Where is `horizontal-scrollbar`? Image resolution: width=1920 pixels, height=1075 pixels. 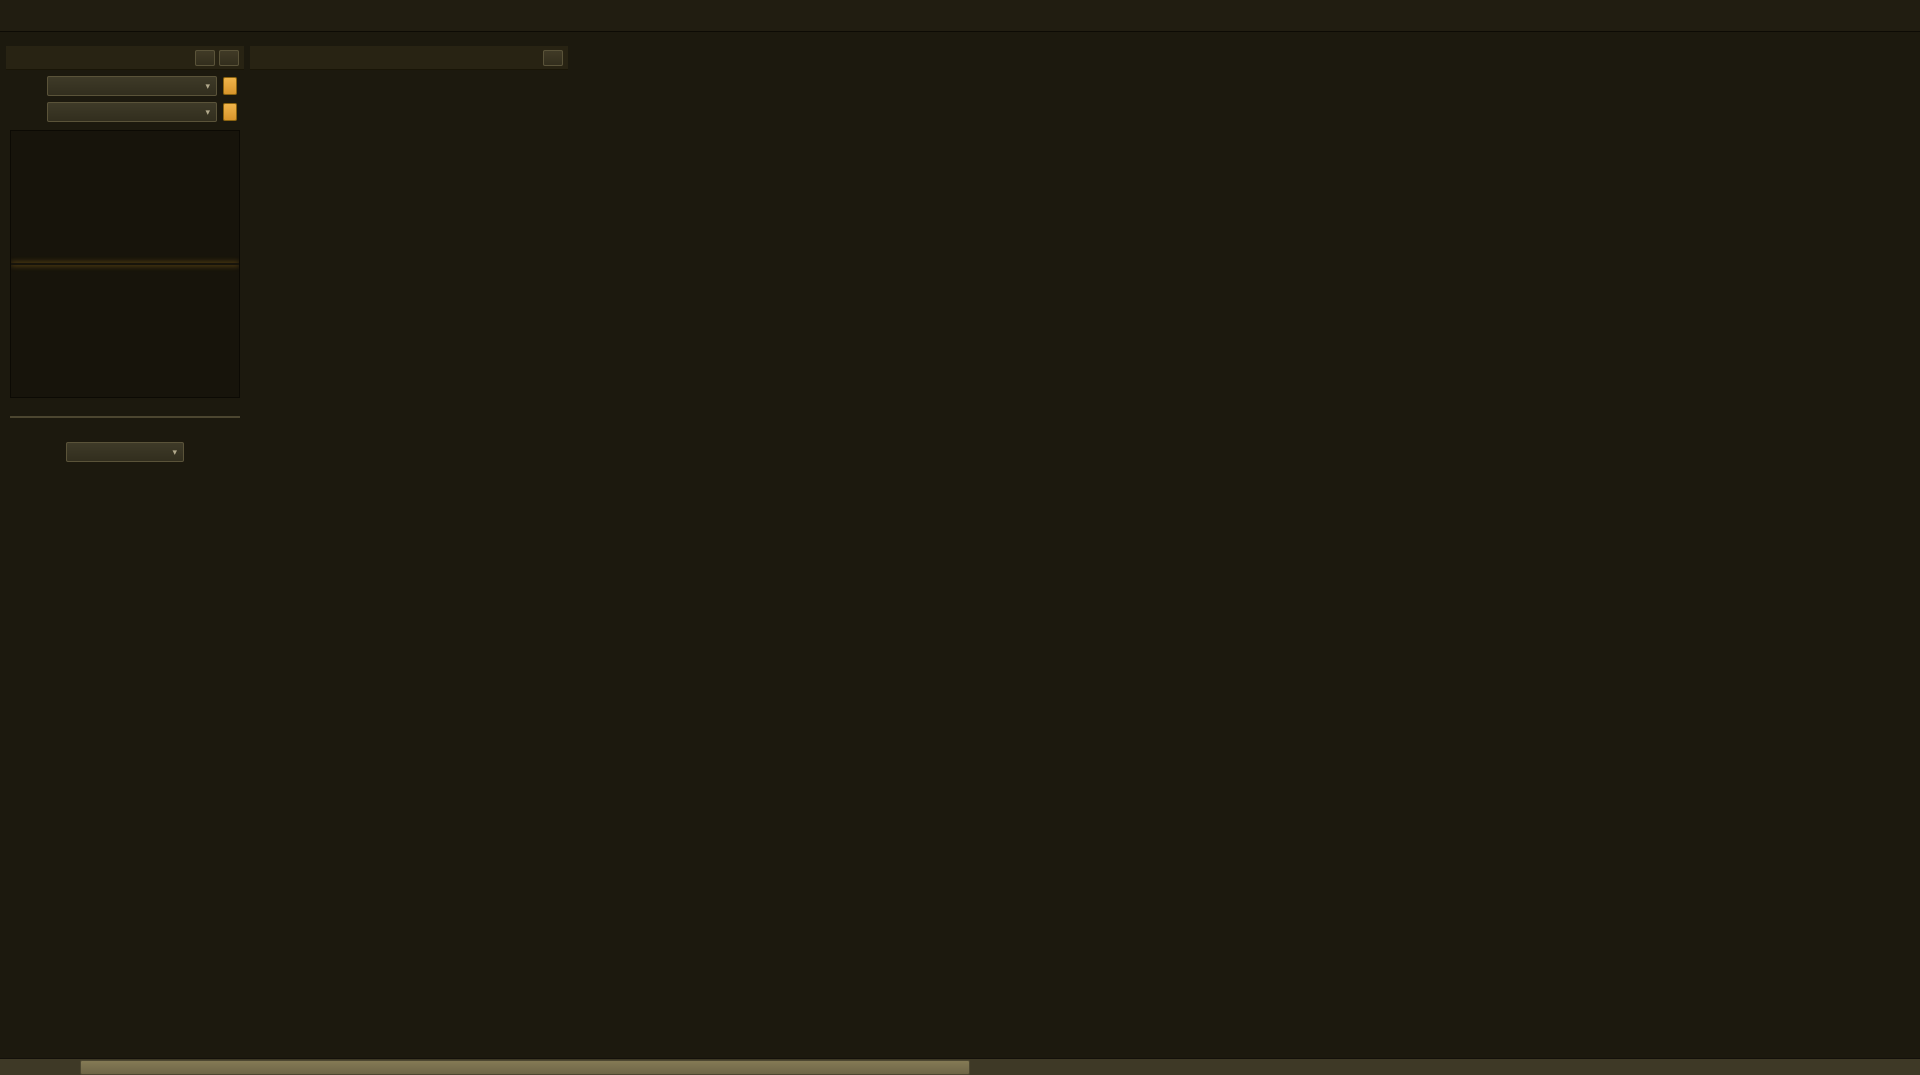 horizontal-scrollbar is located at coordinates (960, 1066).